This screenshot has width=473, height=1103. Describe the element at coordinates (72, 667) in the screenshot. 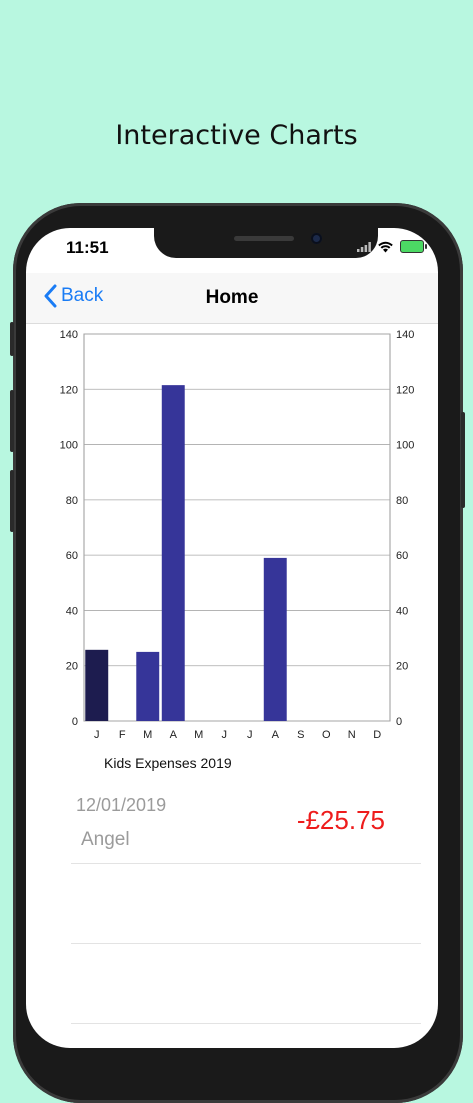

I see `y-tick-label-left: 20` at that location.